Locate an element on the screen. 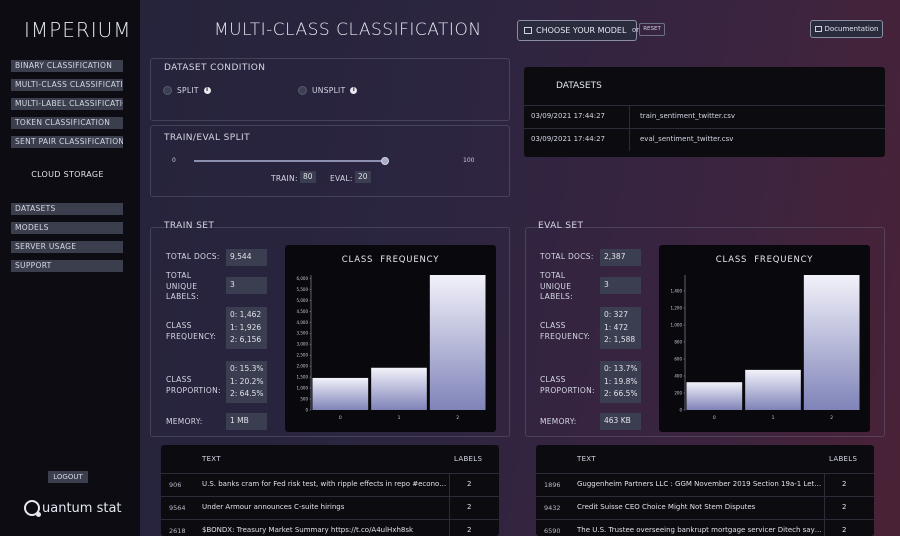  eval-unique-labels-value: 3 is located at coordinates (620, 285).